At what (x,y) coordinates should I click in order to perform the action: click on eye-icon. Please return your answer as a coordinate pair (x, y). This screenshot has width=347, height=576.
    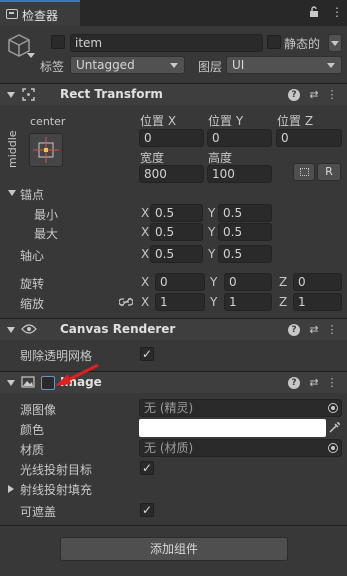
    Looking at the image, I should click on (29, 329).